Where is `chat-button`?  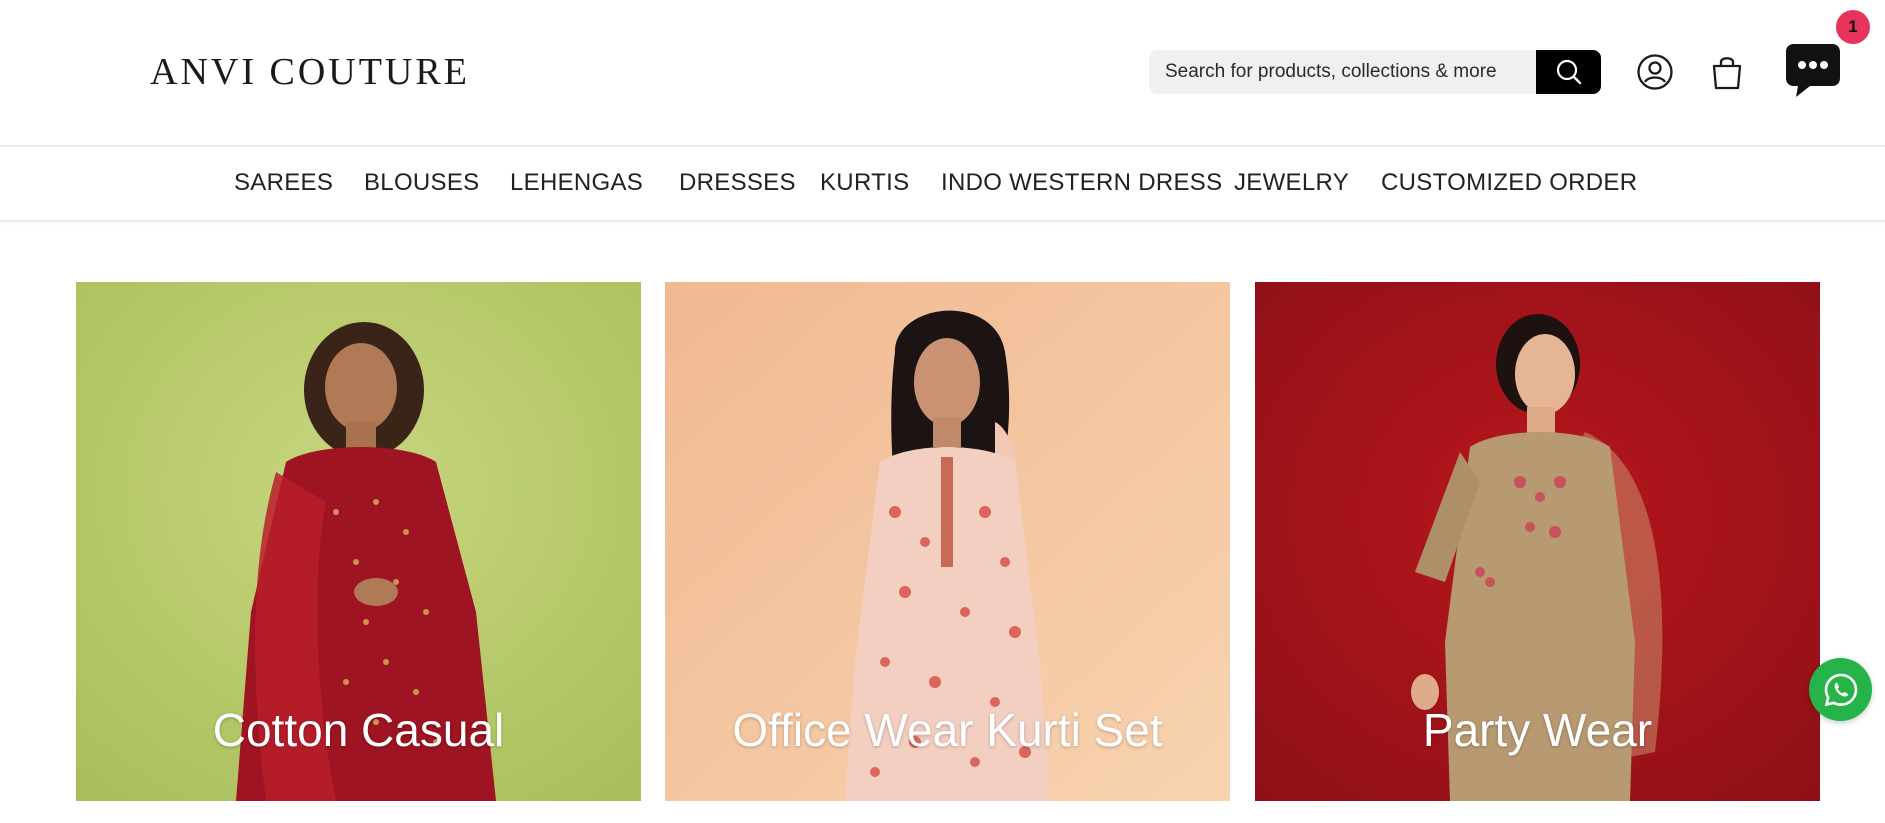 chat-button is located at coordinates (1813, 70).